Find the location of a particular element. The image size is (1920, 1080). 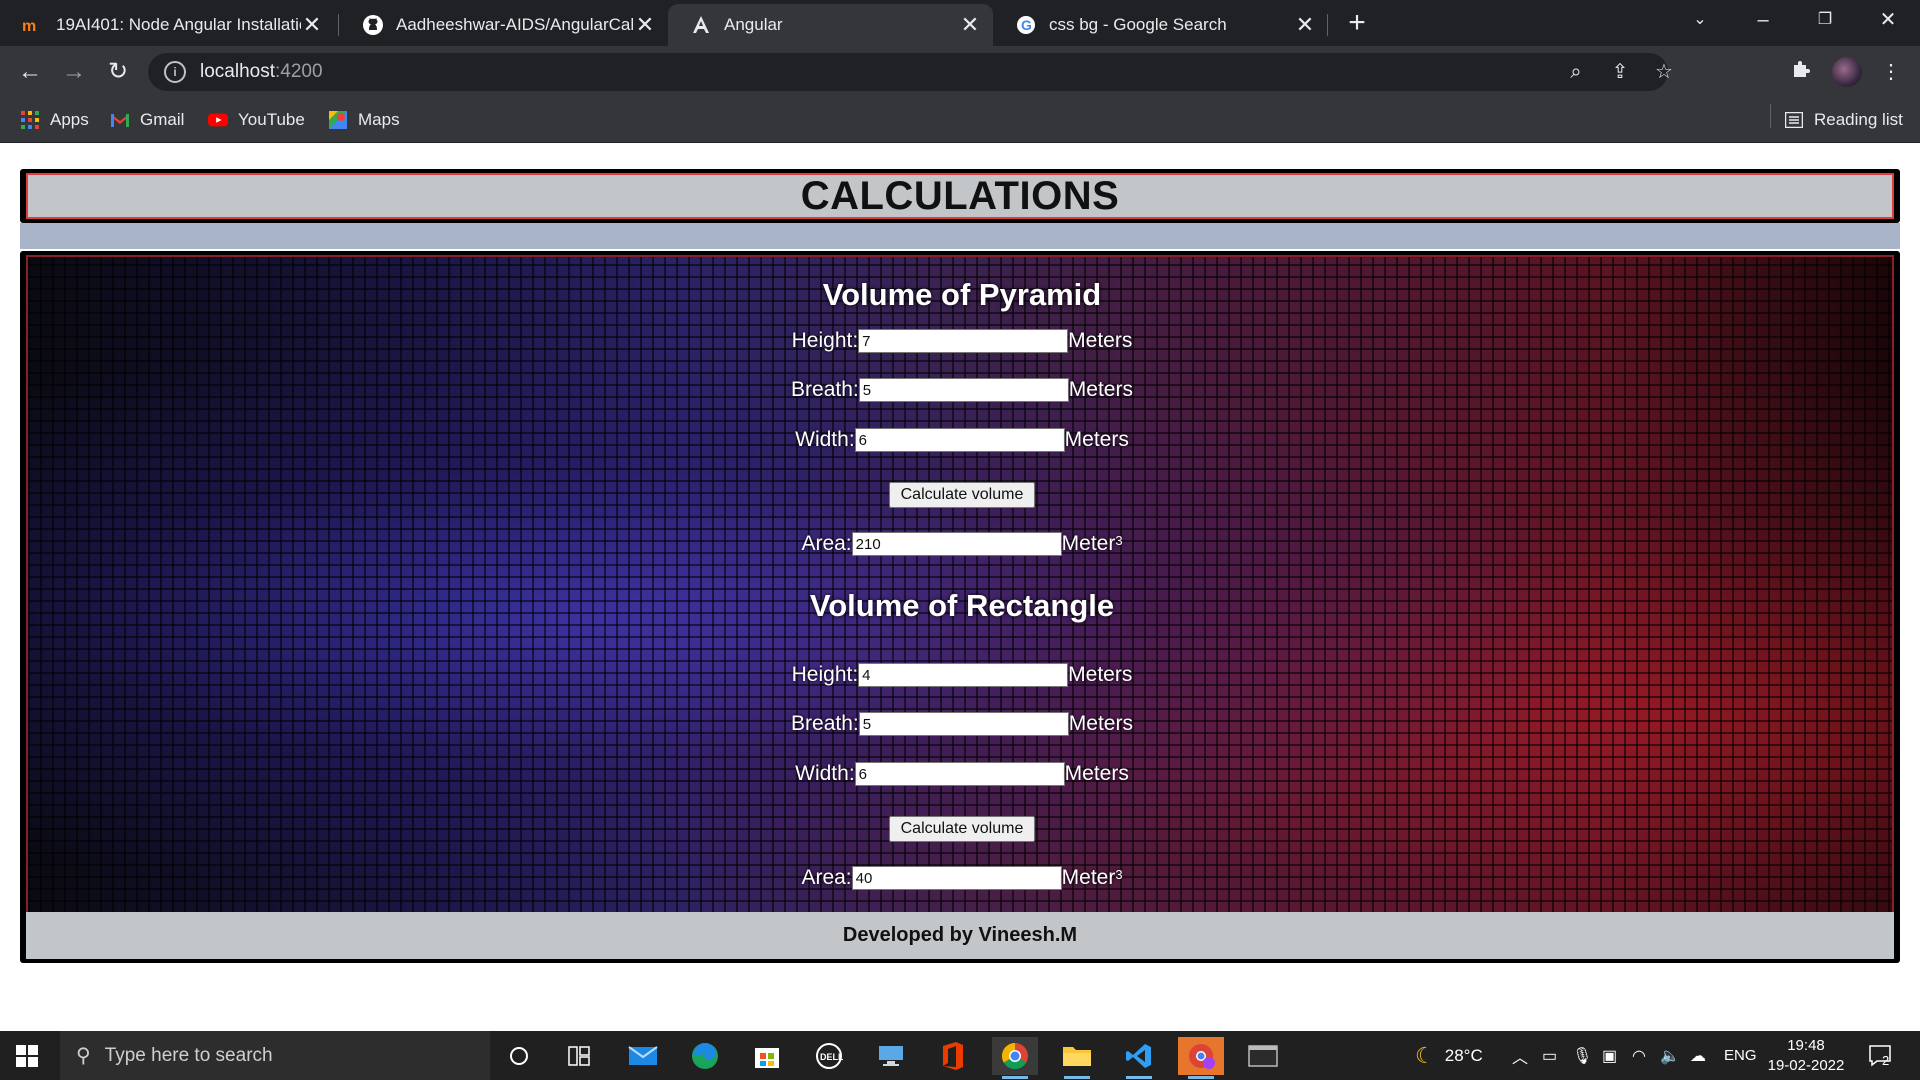

rectangle-area-unit: Meter is located at coordinates (1088, 877).